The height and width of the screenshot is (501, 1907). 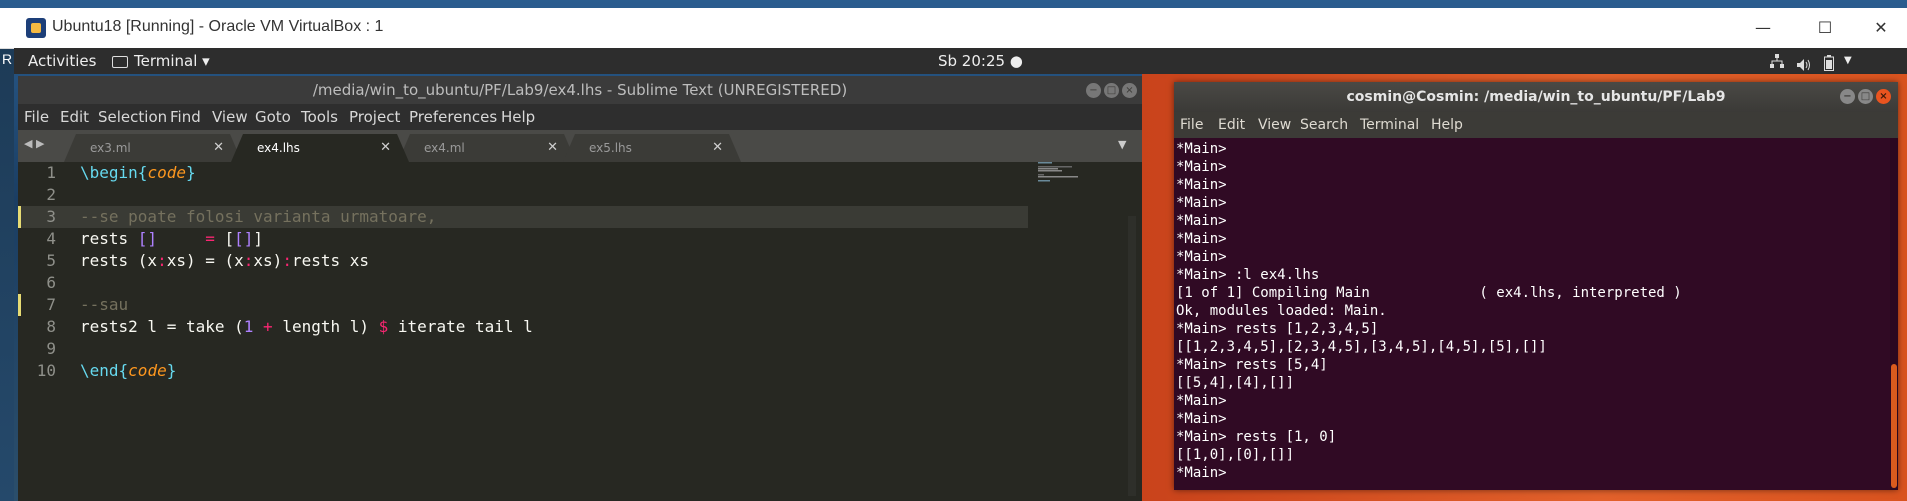 What do you see at coordinates (7, 274) in the screenshot?
I see `desktop-left-edge: R` at bounding box center [7, 274].